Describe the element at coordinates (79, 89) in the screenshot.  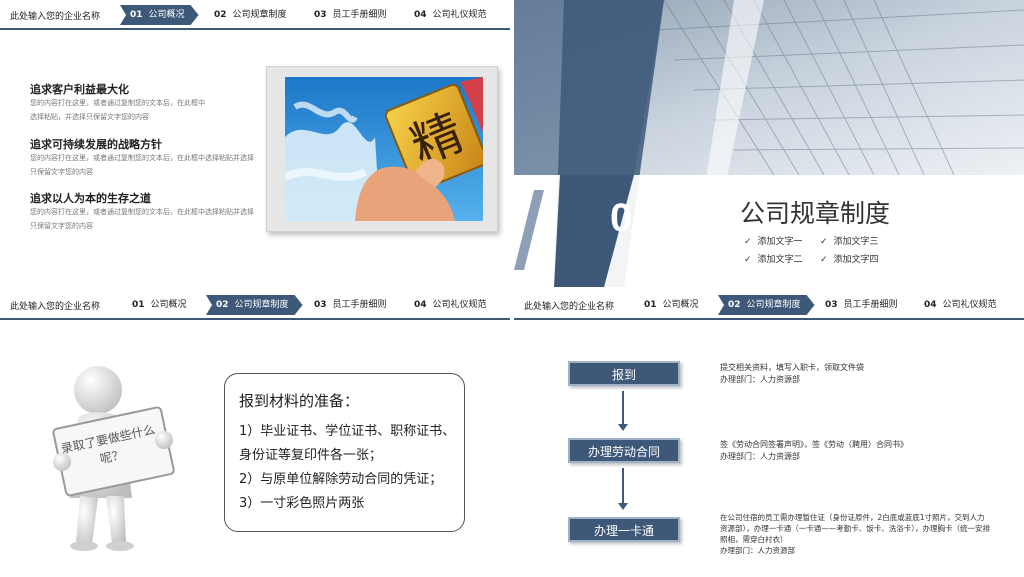
I see `item-title: 追求客户利益最大化` at that location.